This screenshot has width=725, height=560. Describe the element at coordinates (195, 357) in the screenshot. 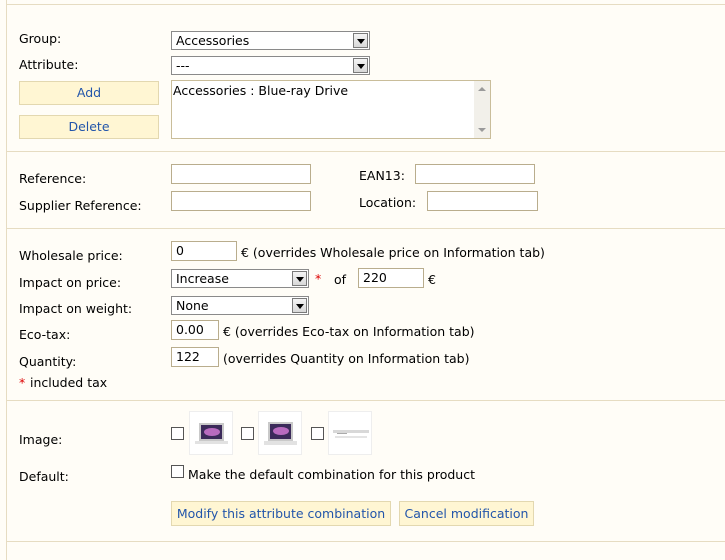

I see `quantity-input: 122` at that location.